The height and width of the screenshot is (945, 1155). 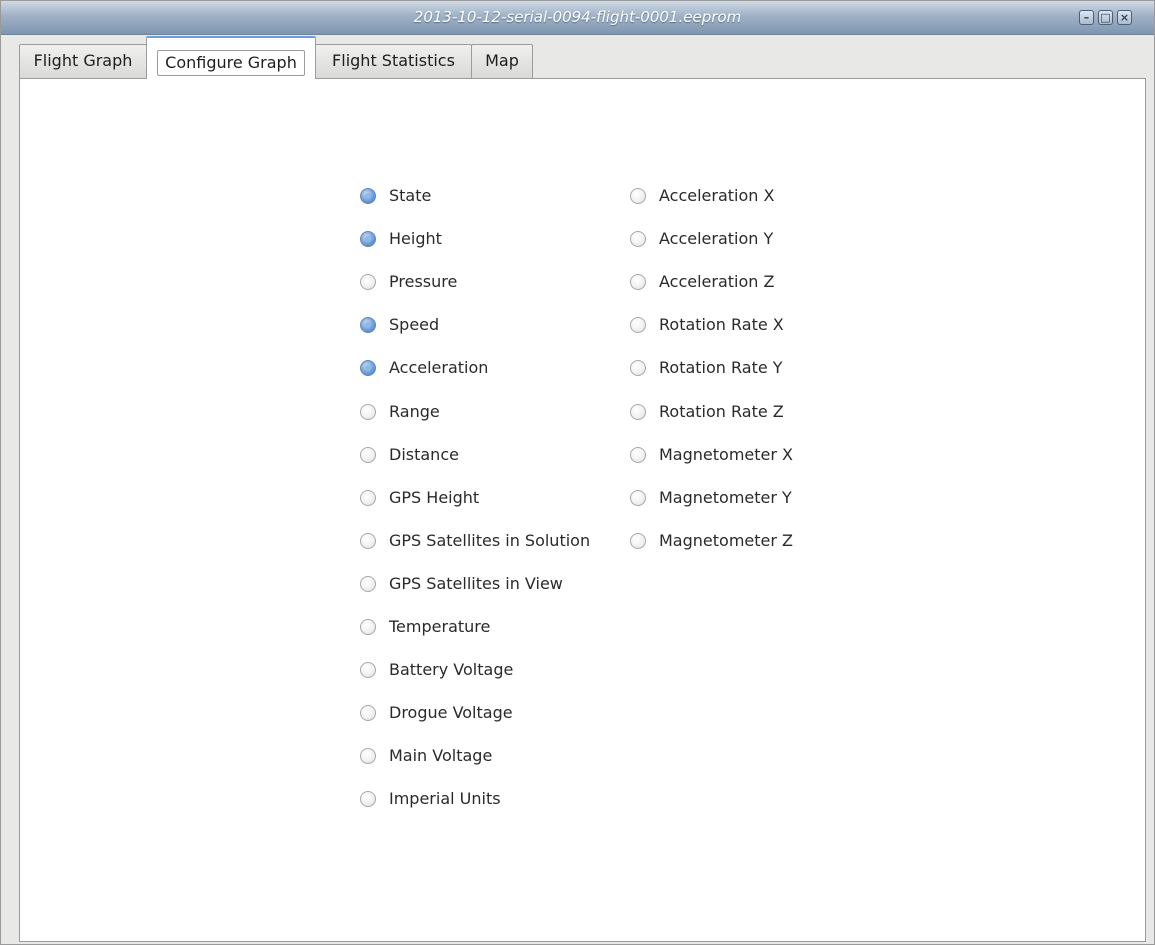 I want to click on close-button: ×, so click(x=1124, y=17).